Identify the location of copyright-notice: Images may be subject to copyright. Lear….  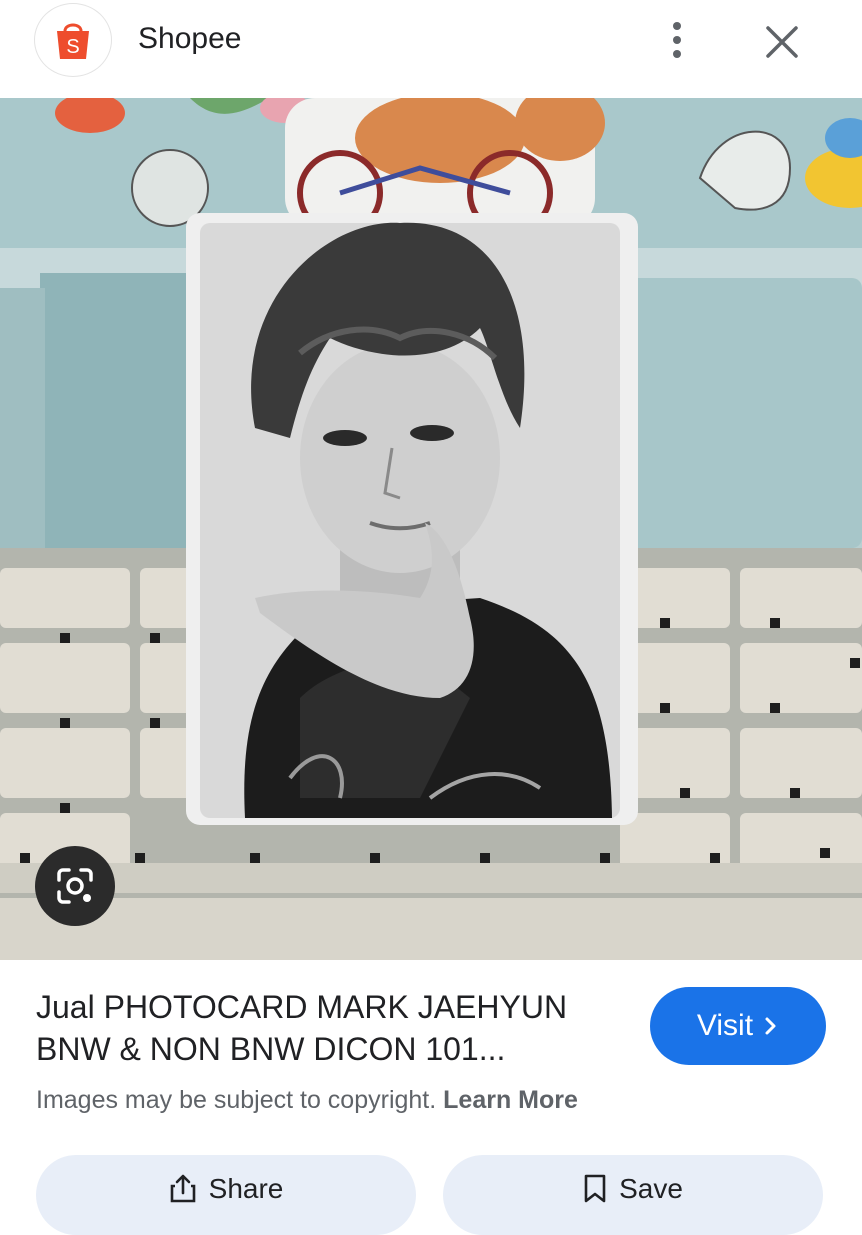
(307, 1100).